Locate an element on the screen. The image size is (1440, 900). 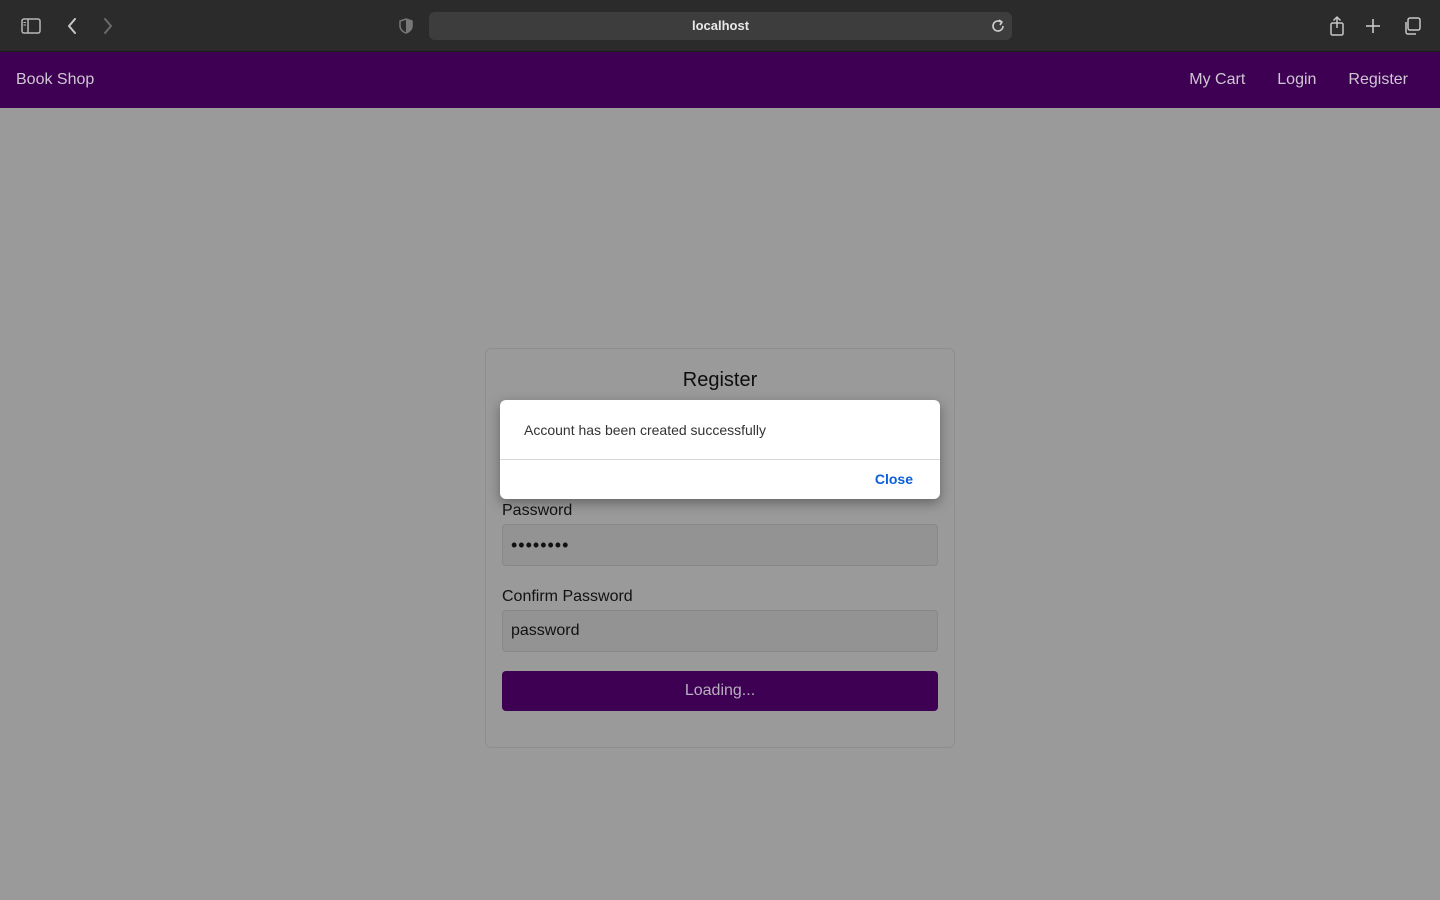
privacy-shield-icon is located at coordinates (406, 26).